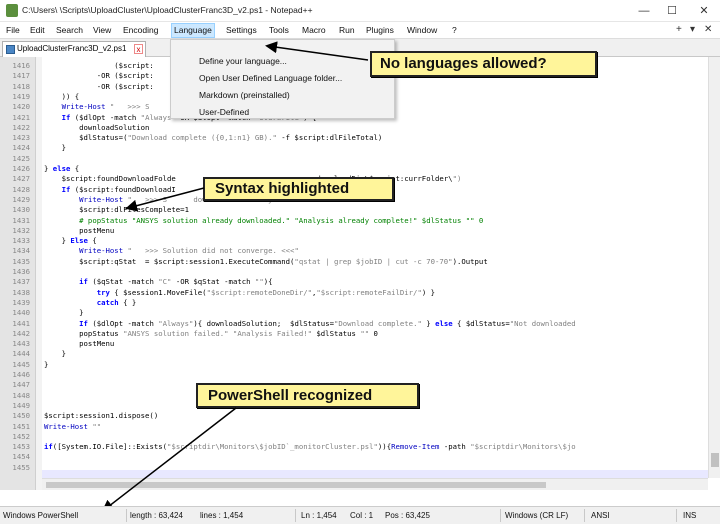  What do you see at coordinates (193, 30) in the screenshot?
I see `menu-language: Language` at bounding box center [193, 30].